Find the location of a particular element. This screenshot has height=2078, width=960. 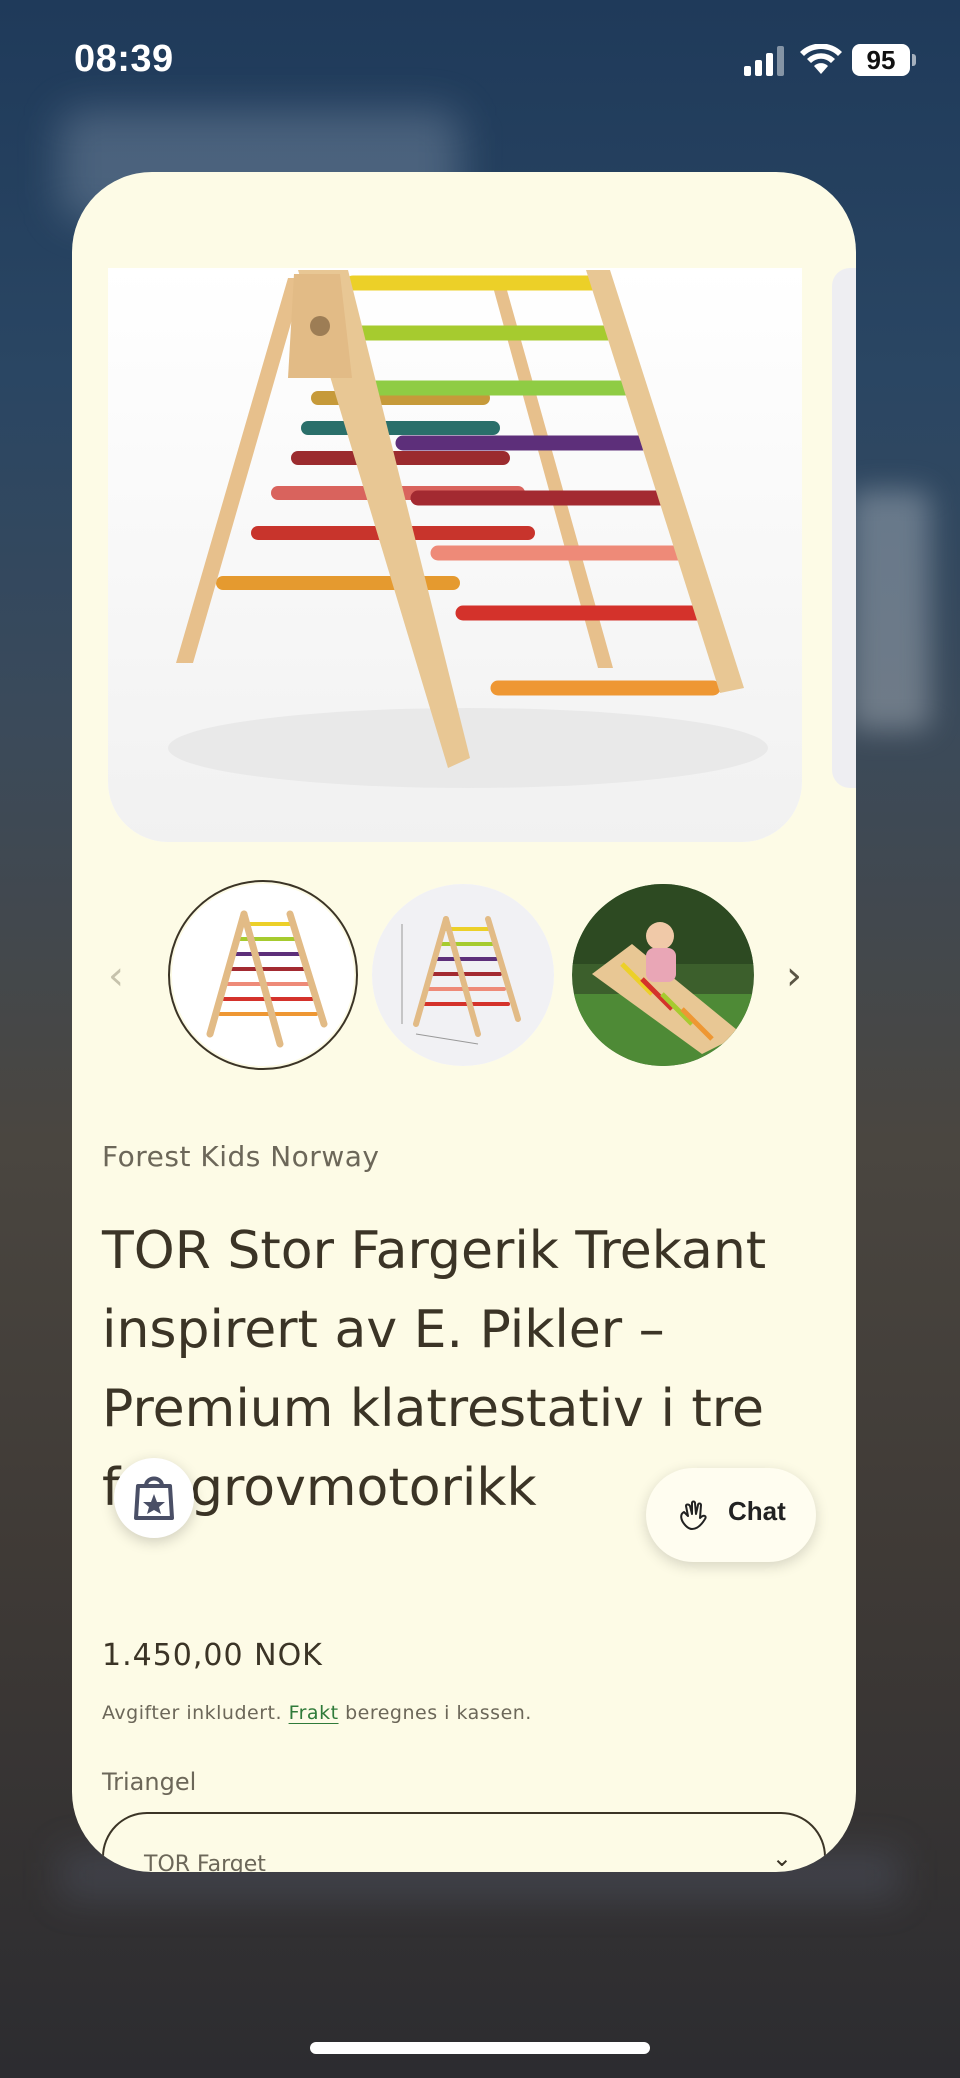

tax-note-end: beregnes i kassen. is located at coordinates (435, 1713).